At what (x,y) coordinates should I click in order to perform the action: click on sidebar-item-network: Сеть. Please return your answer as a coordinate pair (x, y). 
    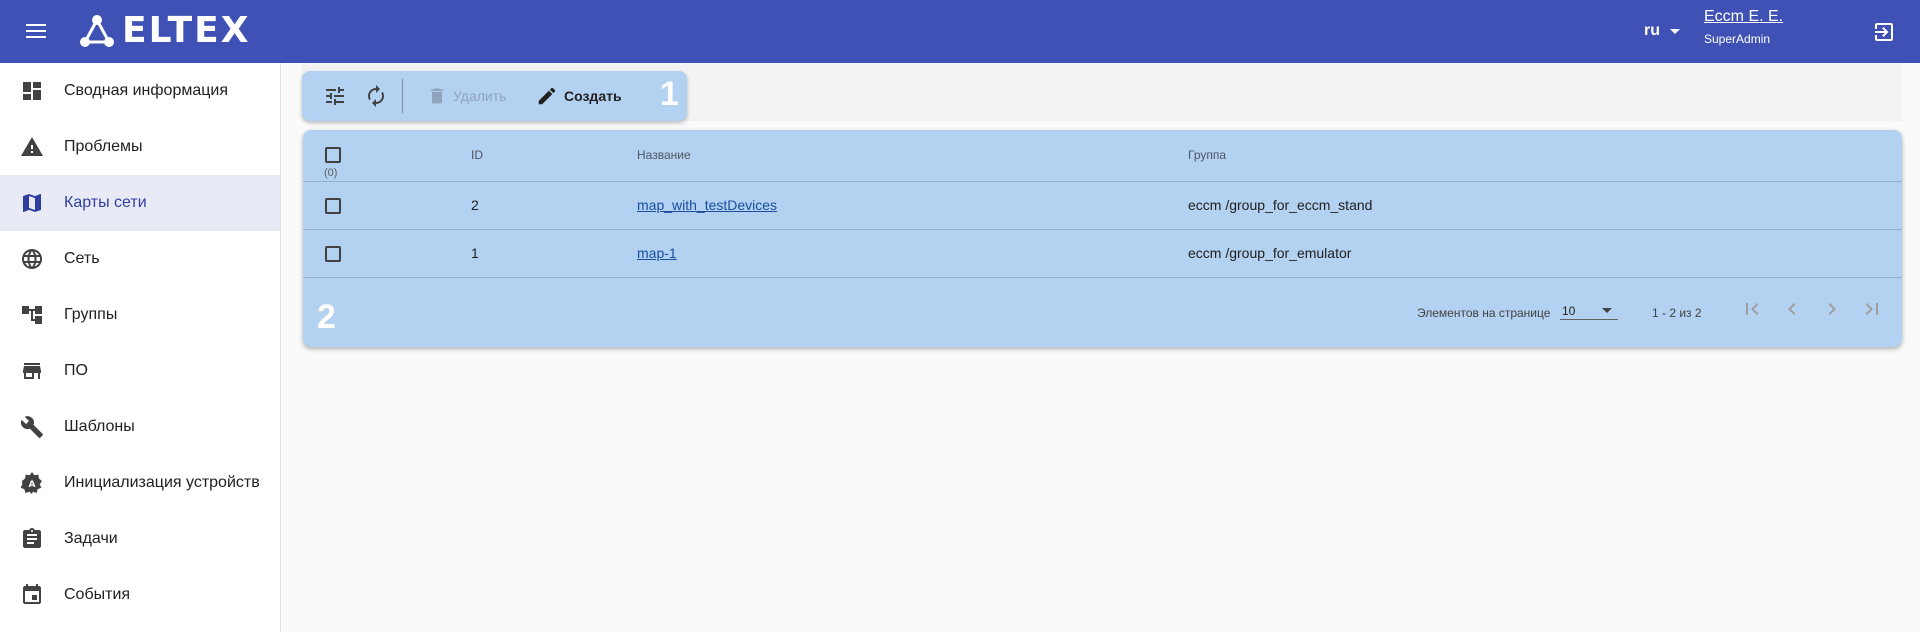
    Looking at the image, I should click on (140, 259).